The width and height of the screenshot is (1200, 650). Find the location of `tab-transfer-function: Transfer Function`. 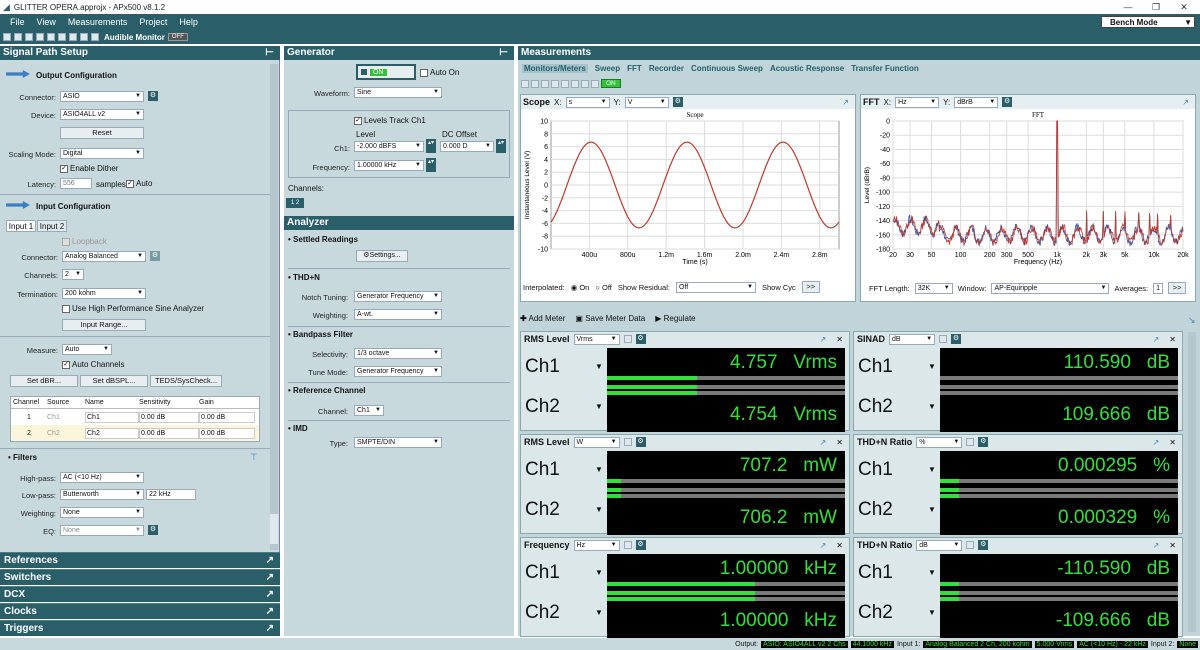

tab-transfer-function: Transfer Function is located at coordinates (885, 68).